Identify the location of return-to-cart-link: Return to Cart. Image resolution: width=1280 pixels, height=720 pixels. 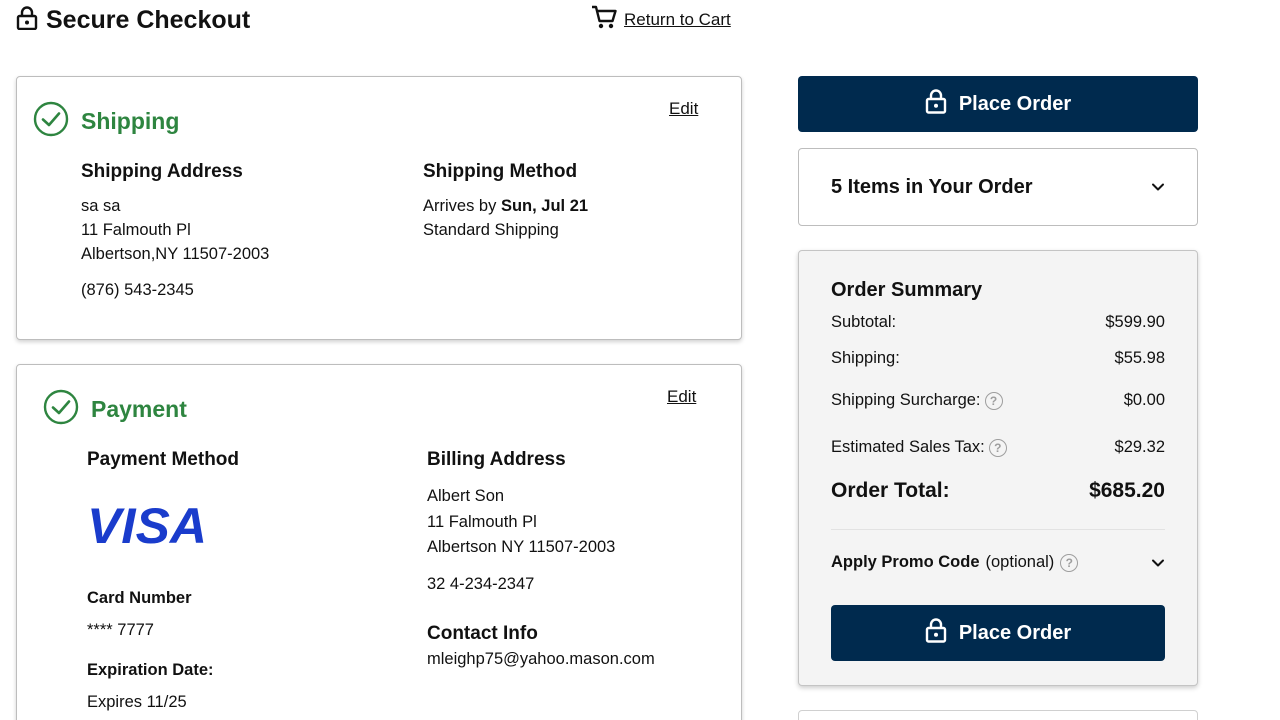
(660, 19).